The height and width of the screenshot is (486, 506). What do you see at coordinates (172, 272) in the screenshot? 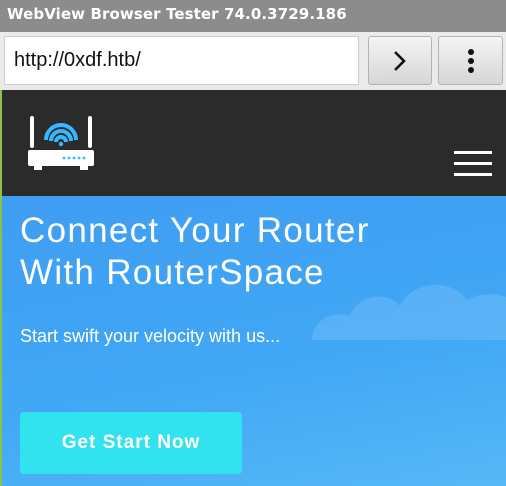
I see `hero-title-line-2: With RouterSpace` at bounding box center [172, 272].